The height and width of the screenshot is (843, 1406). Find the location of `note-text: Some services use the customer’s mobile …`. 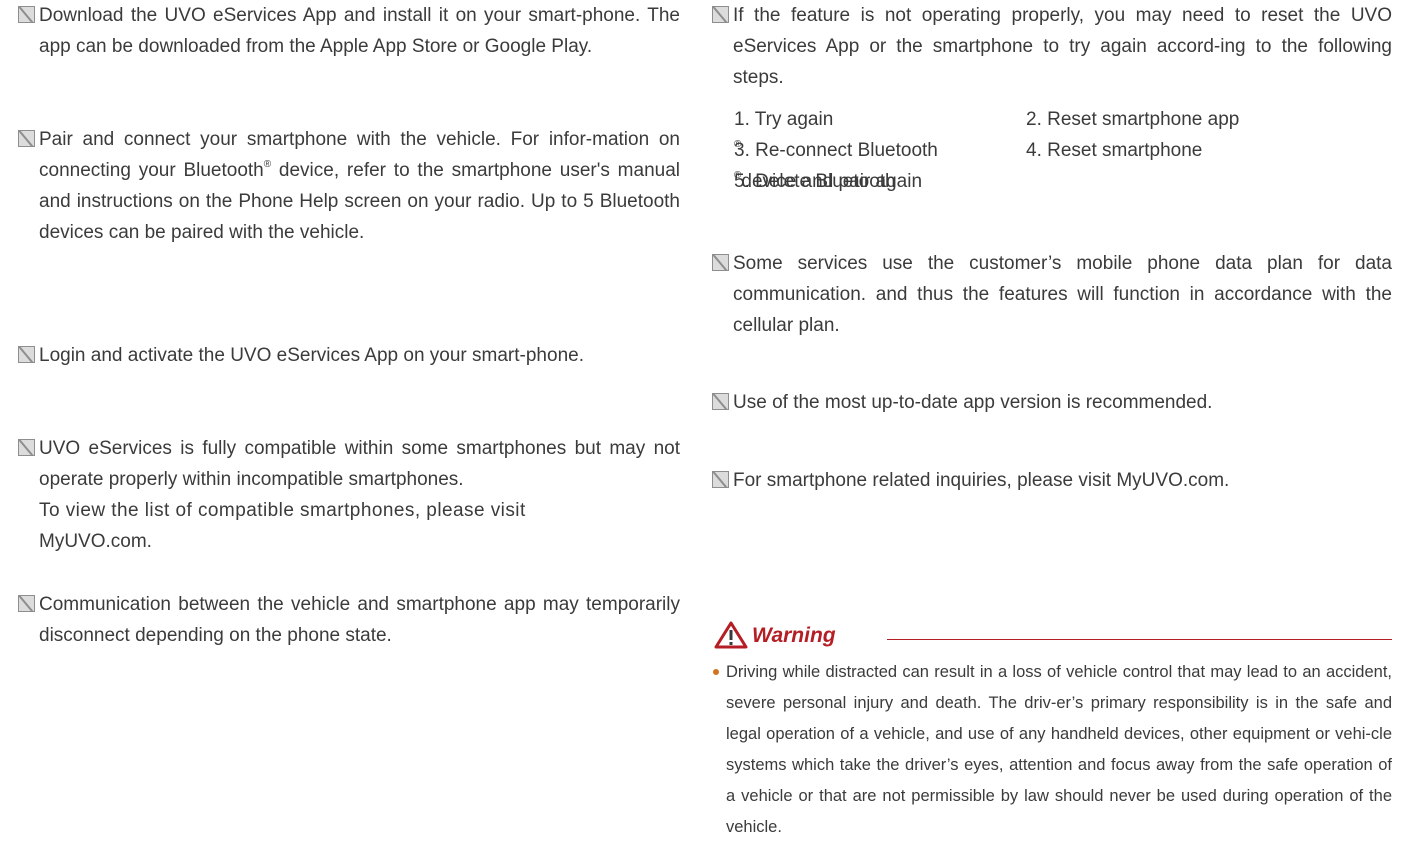

note-text: Some services use the customer’s mobile … is located at coordinates (1062, 294).